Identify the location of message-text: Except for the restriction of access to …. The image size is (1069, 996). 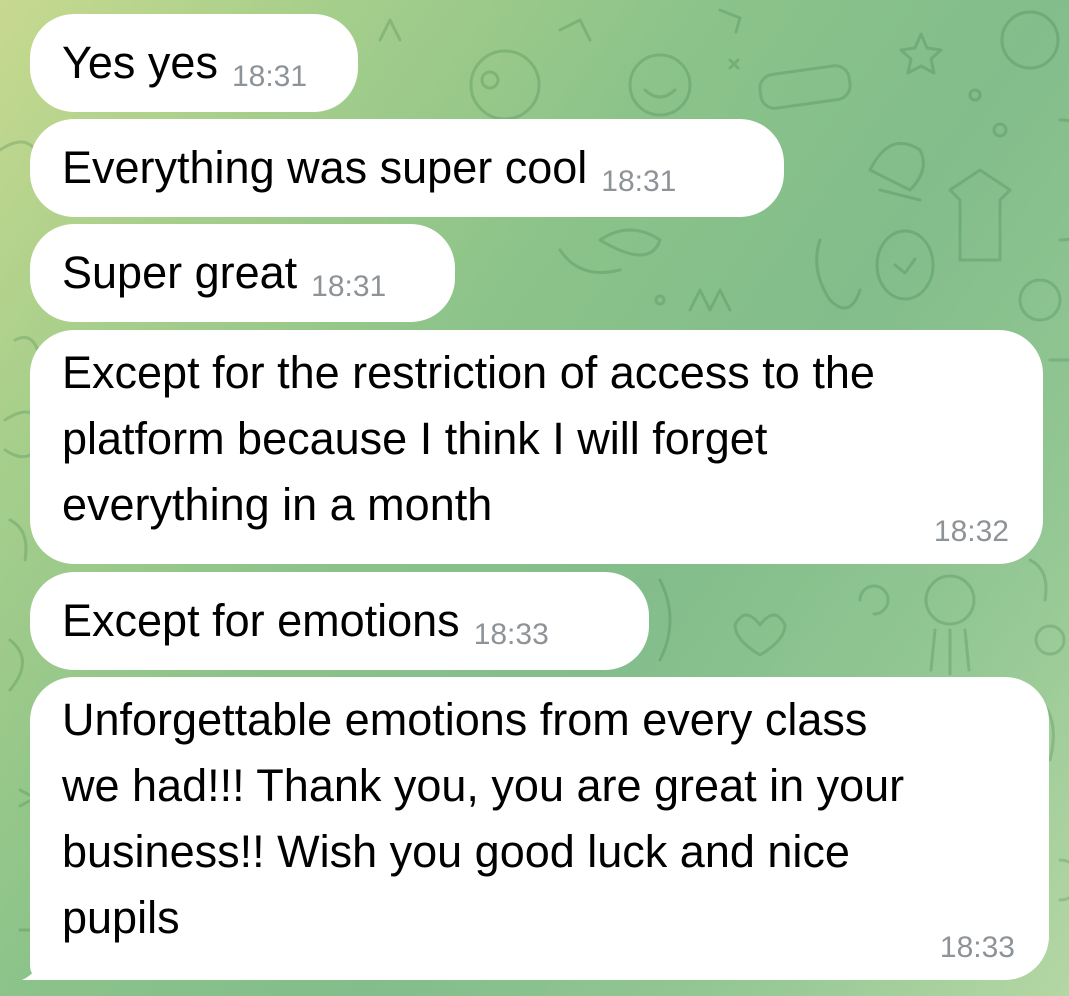
(468, 438).